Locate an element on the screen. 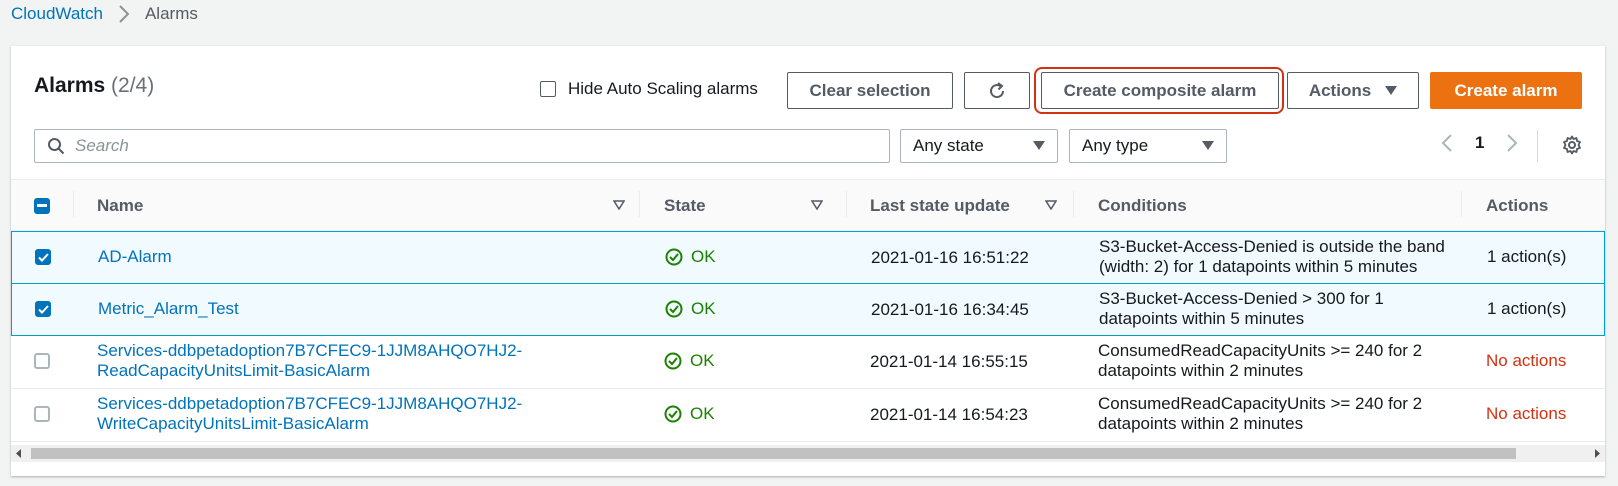 Image resolution: width=1618 pixels, height=486 pixels. column-header-conditions: Conditions is located at coordinates (1142, 206).